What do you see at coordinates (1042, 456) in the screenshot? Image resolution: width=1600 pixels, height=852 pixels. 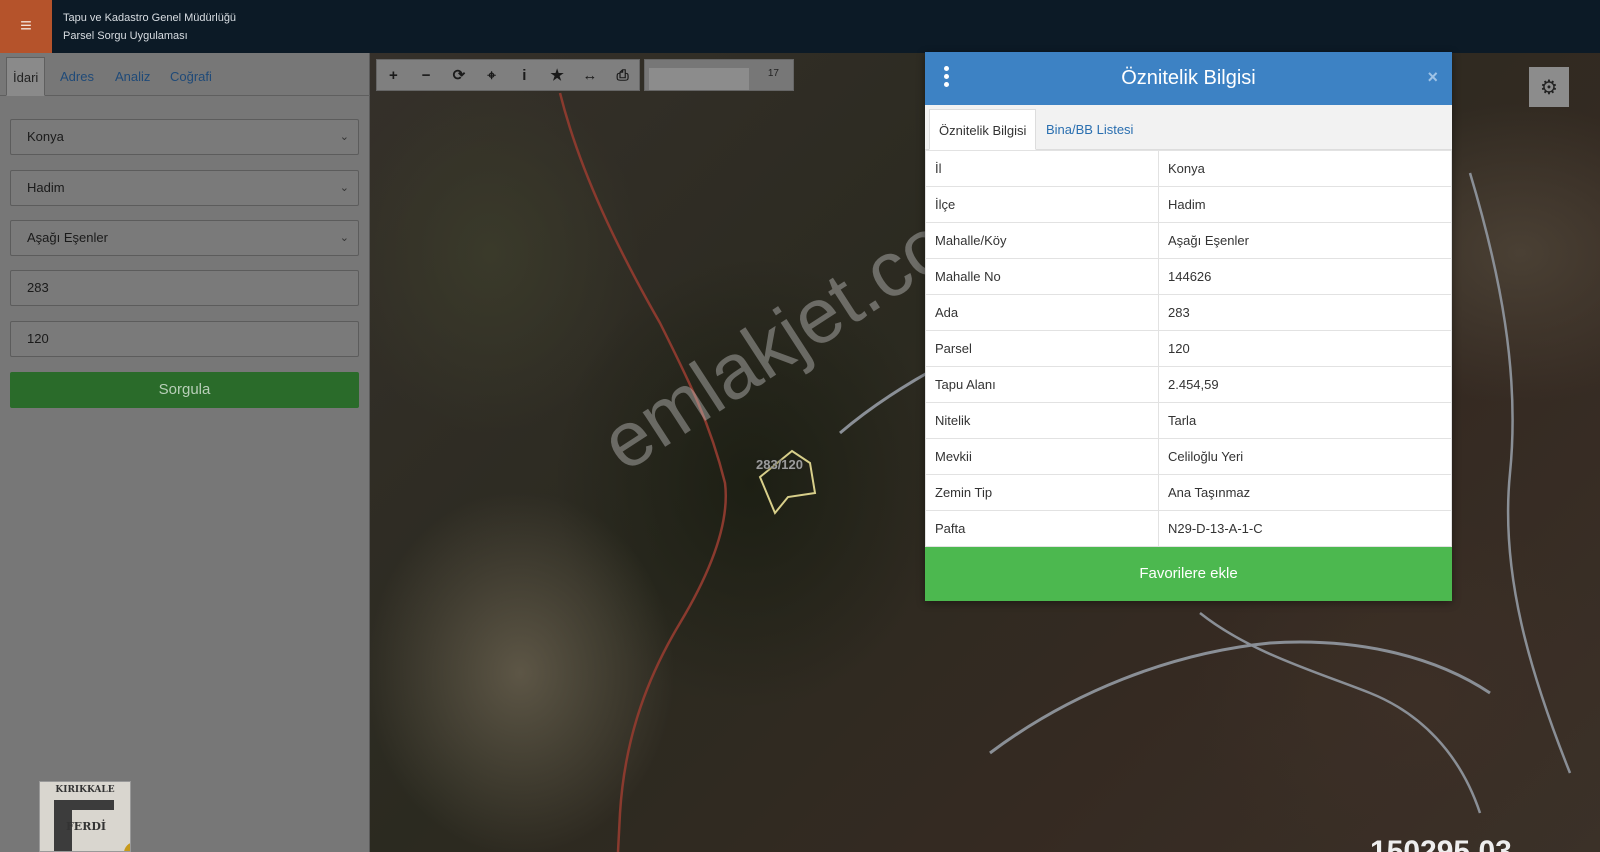 I see `attribute-key: Mevkii` at bounding box center [1042, 456].